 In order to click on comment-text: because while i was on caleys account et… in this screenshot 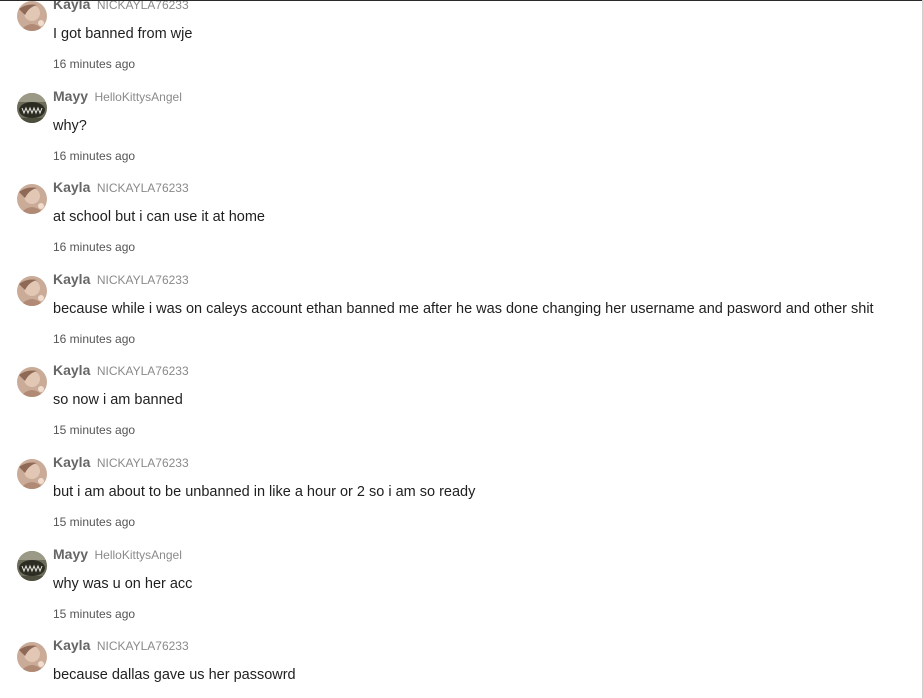, I will do `click(463, 308)`.